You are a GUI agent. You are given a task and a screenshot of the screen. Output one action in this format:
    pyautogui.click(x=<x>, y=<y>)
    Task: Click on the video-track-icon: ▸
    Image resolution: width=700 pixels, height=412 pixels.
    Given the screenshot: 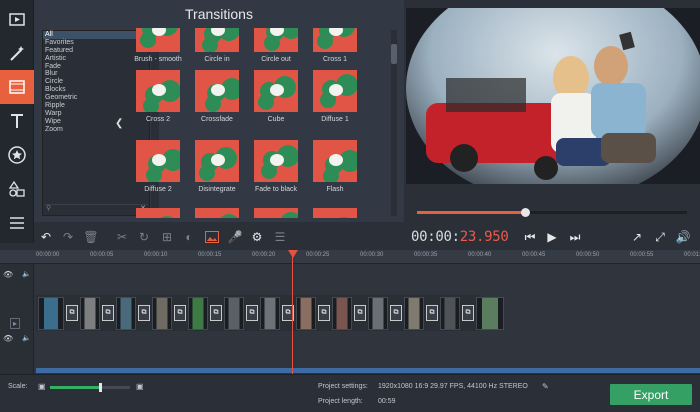 What is the action you would take?
    pyautogui.click(x=15, y=323)
    